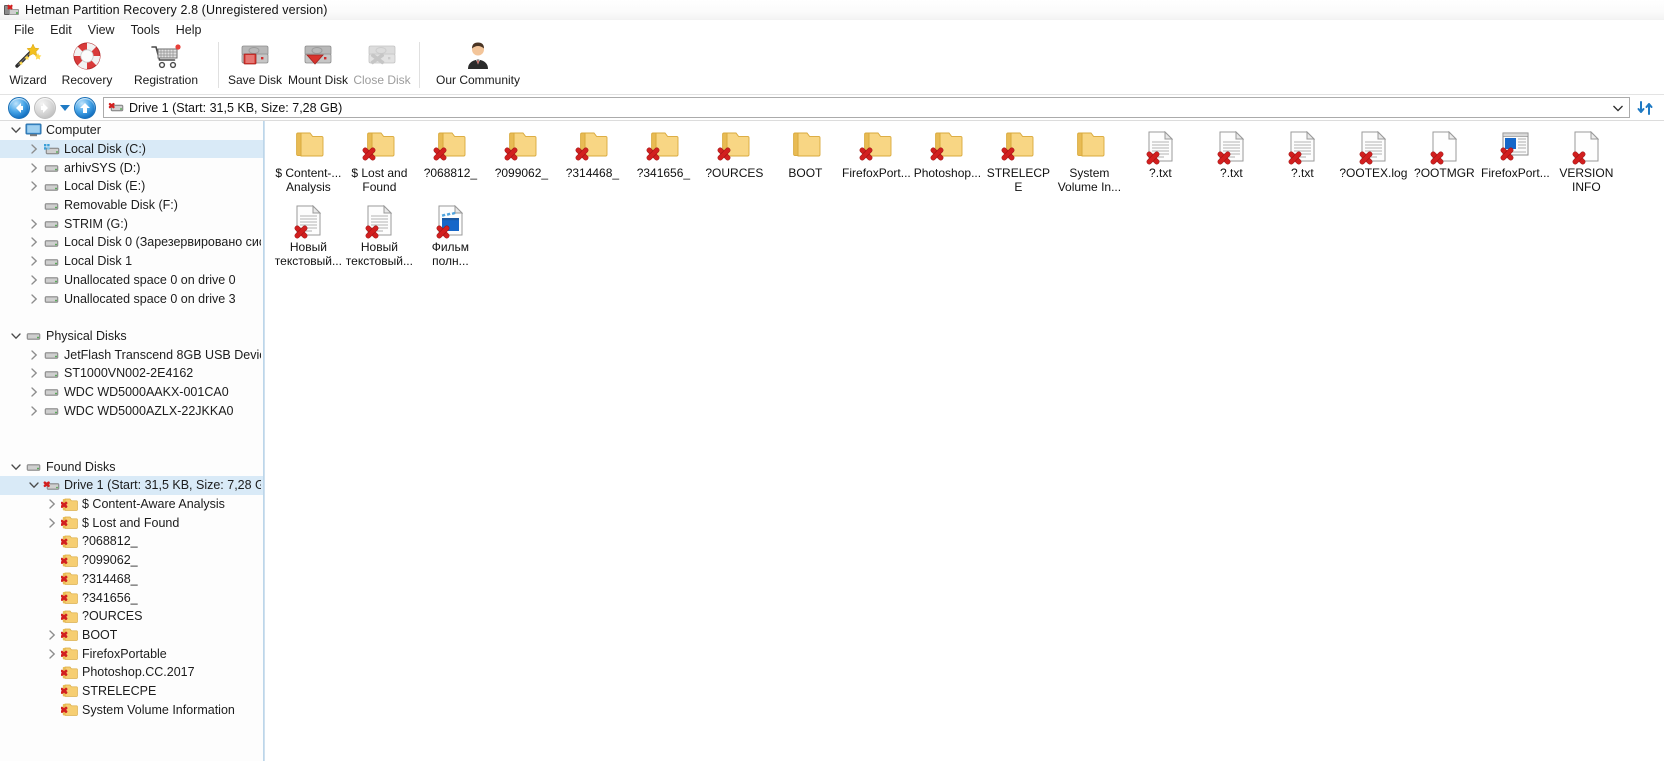 Image resolution: width=1664 pixels, height=765 pixels. Describe the element at coordinates (1646, 108) in the screenshot. I see `refresh-button` at that location.